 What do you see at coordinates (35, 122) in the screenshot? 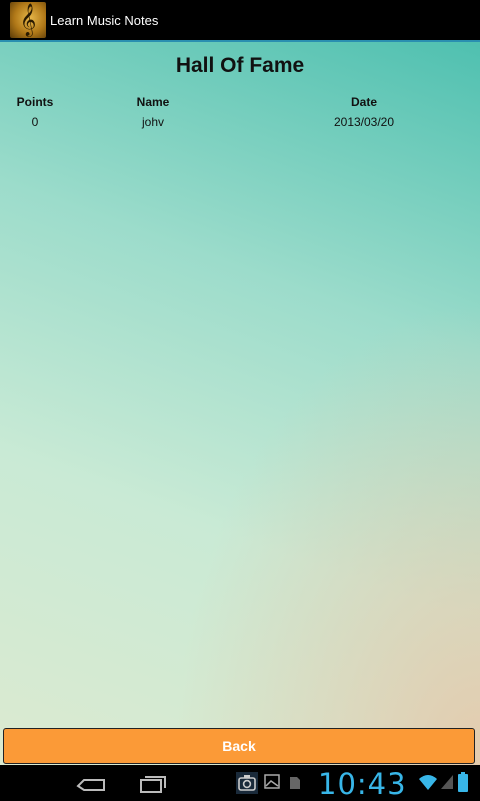
I see `row-points: 0` at bounding box center [35, 122].